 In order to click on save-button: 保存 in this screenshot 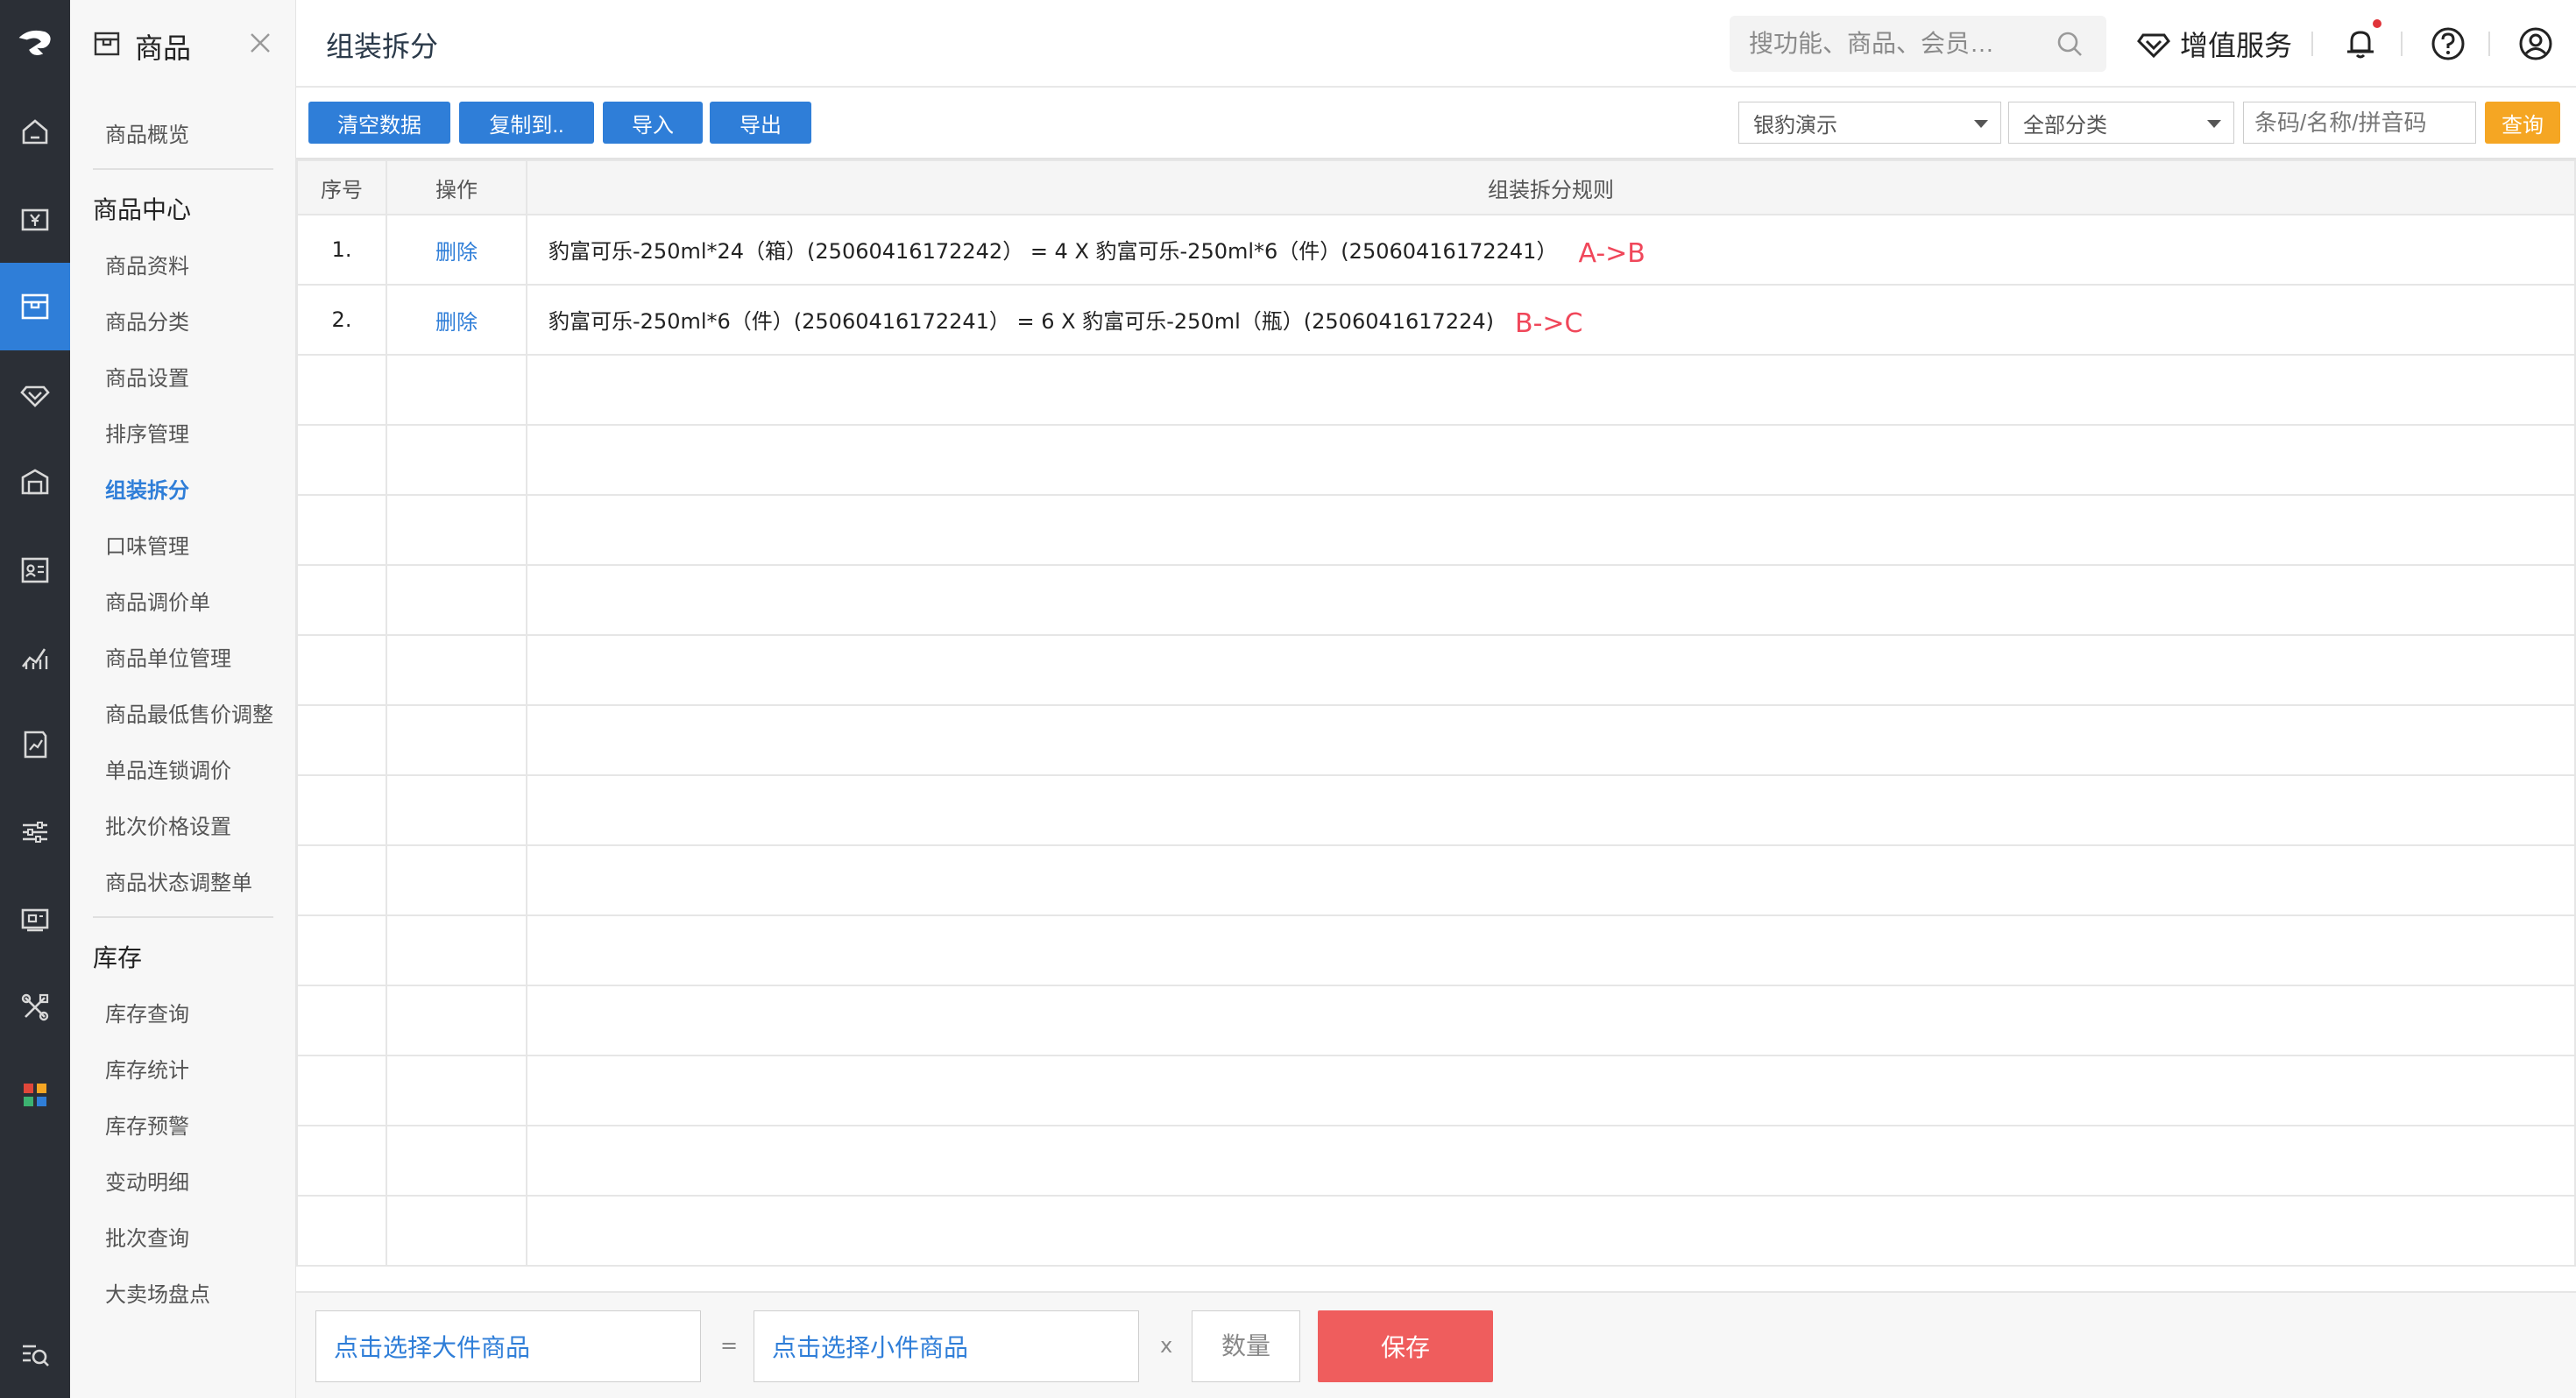, I will do `click(1405, 1346)`.